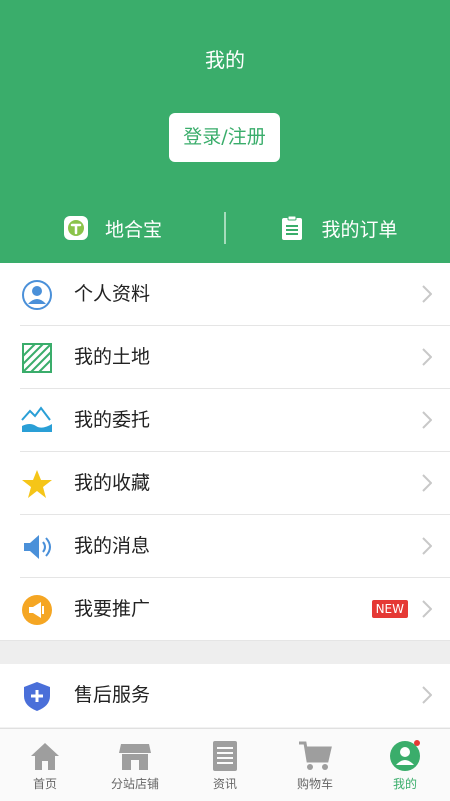 The image size is (450, 801). I want to click on menu-item-label: 我要推广, so click(112, 609).